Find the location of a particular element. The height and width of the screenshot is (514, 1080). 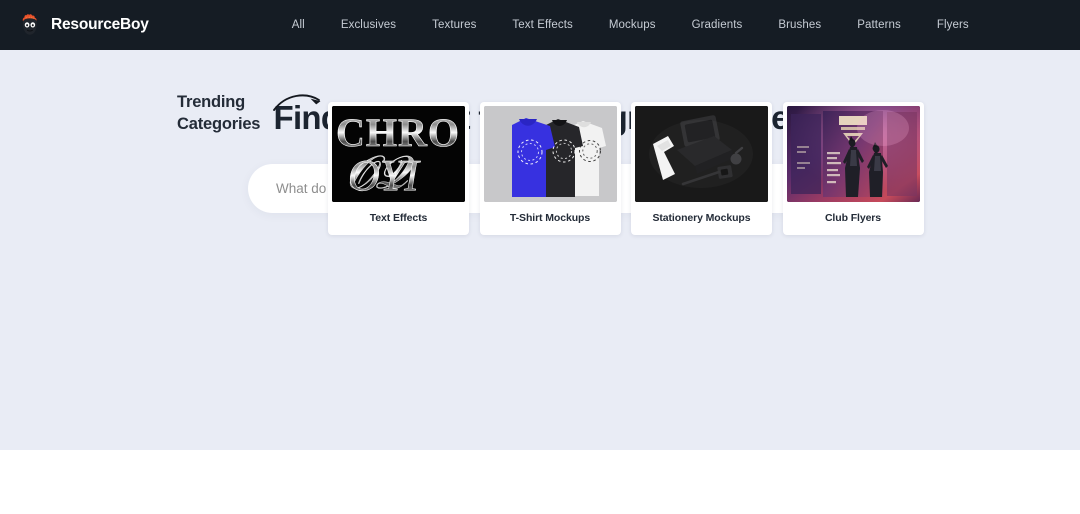

svg-text: OYI is located at coordinates (384, 175).